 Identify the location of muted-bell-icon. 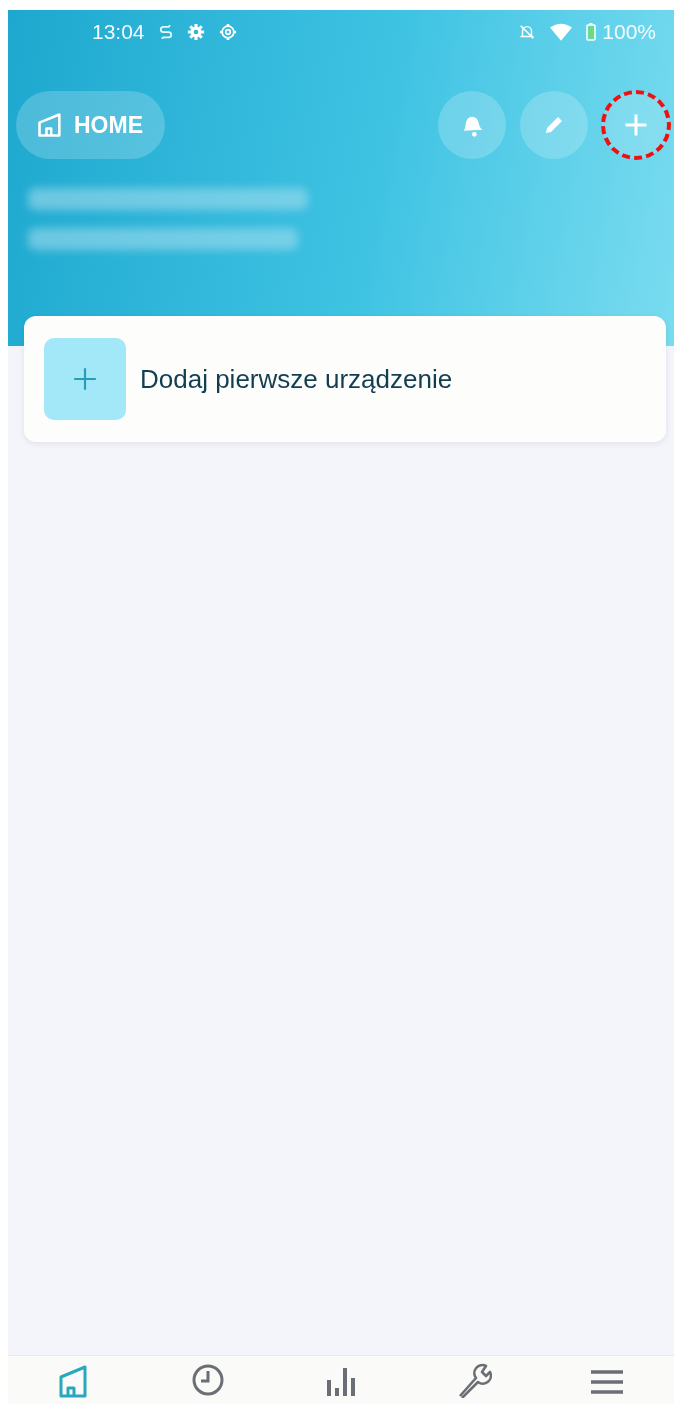
(527, 32).